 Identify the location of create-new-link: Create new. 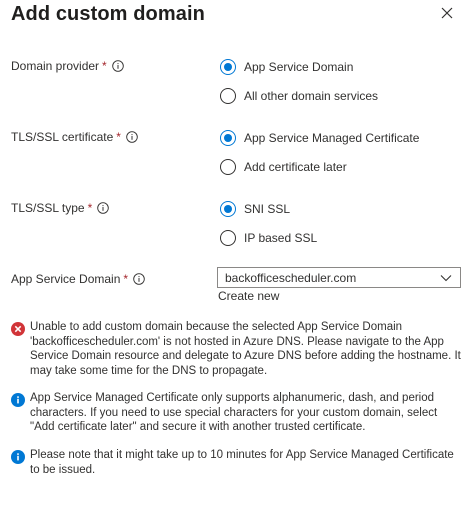
(248, 296).